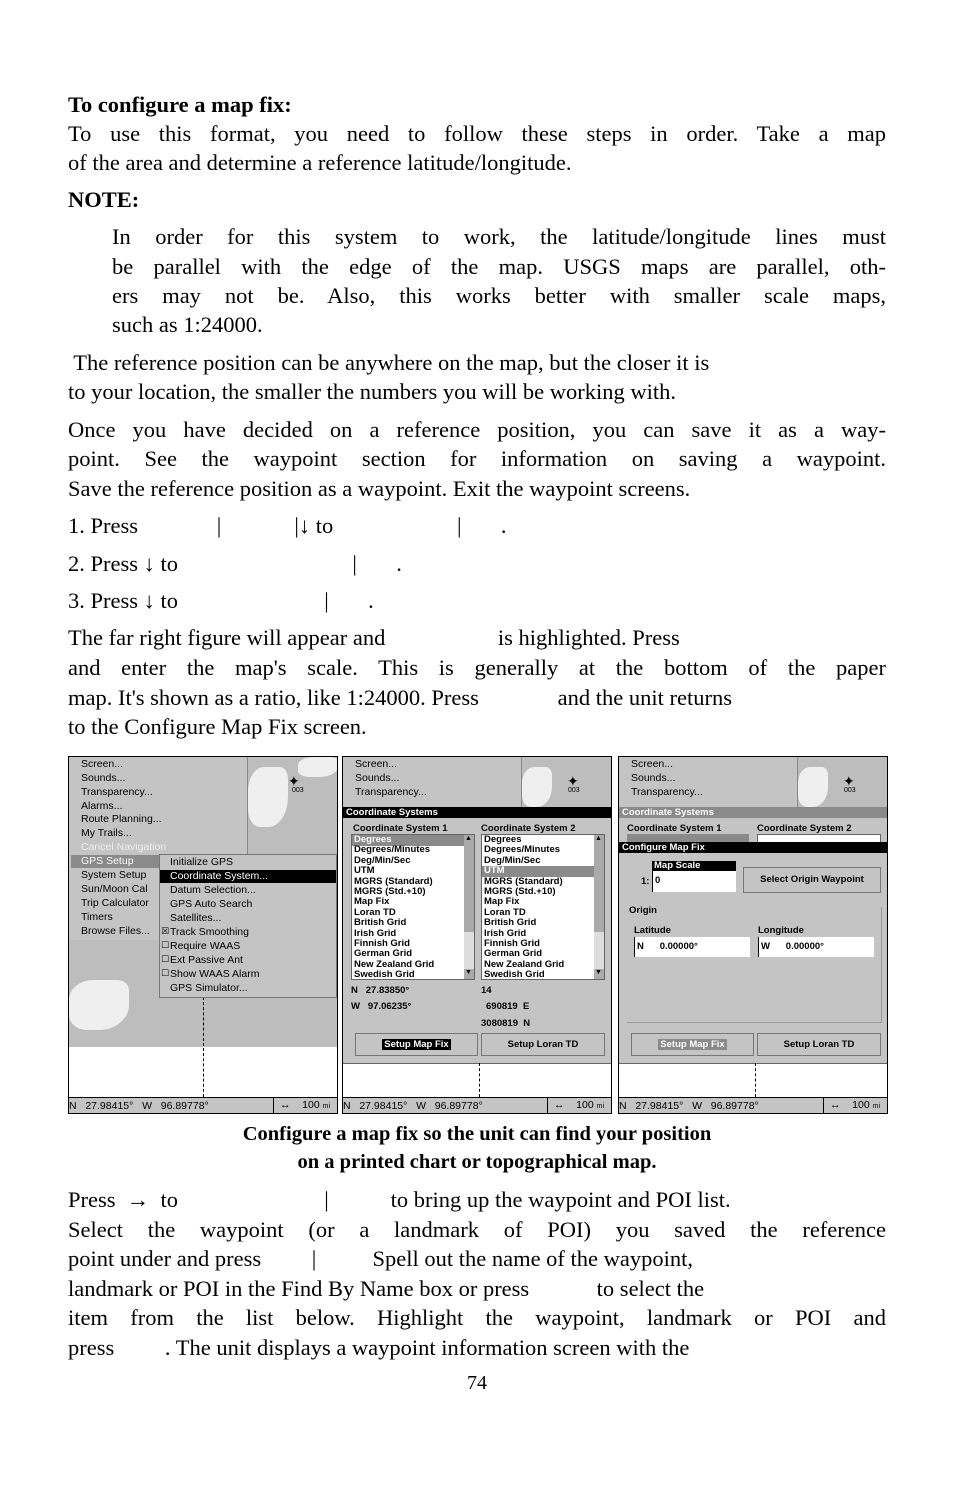 Image resolution: width=954 pixels, height=1487 pixels. I want to click on step-2: 2. Press ↓ to | ., so click(235, 563).